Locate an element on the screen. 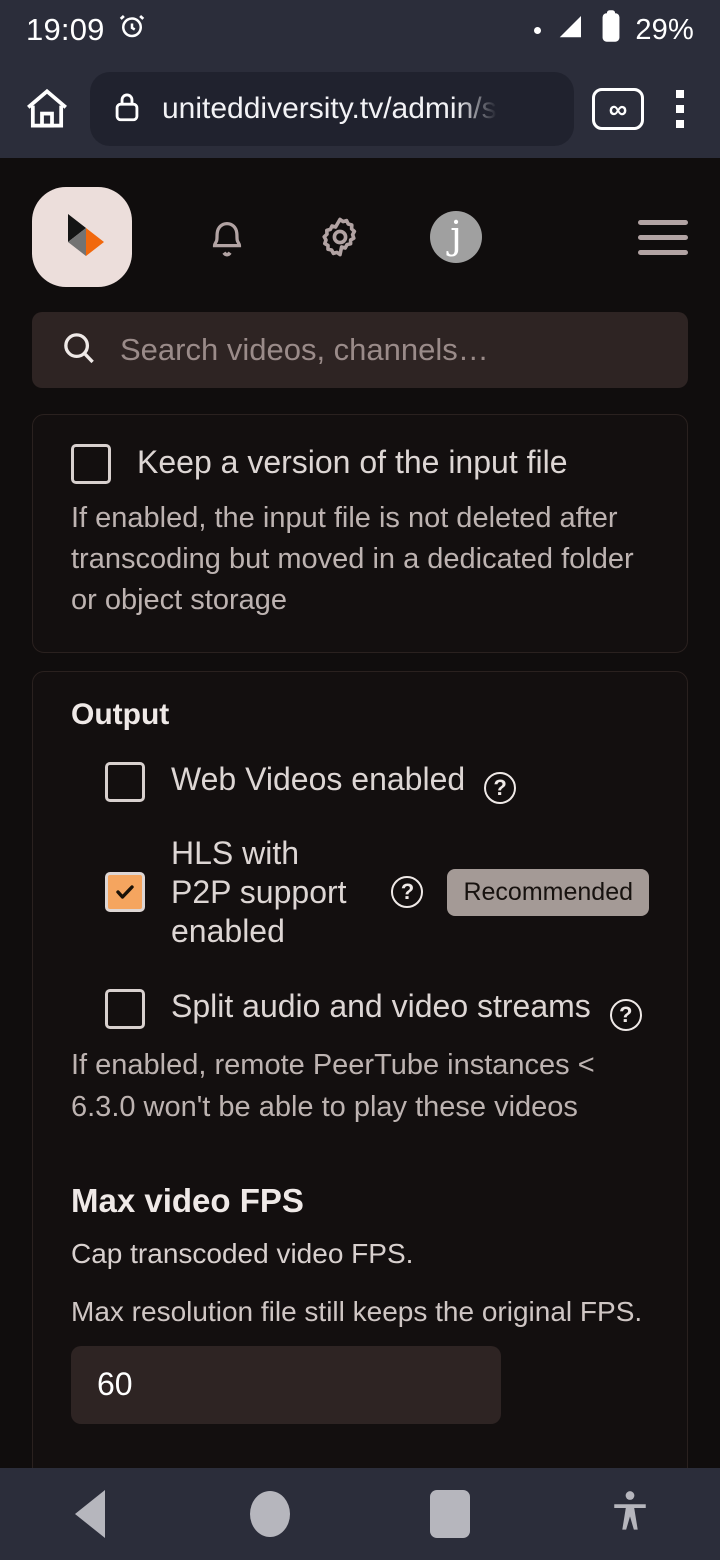 This screenshot has height=1560, width=720. nav-accessibility-button is located at coordinates (630, 1514).